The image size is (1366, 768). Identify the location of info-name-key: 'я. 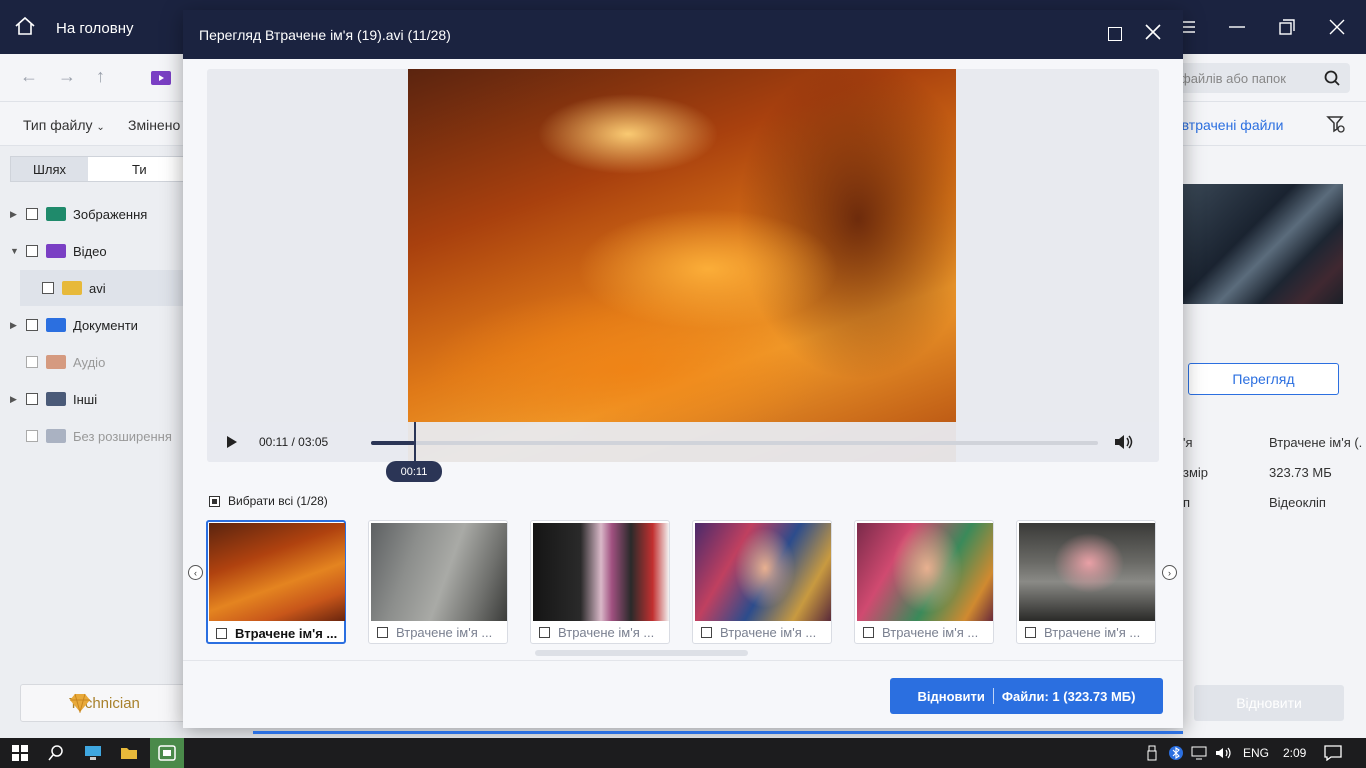
(1188, 442).